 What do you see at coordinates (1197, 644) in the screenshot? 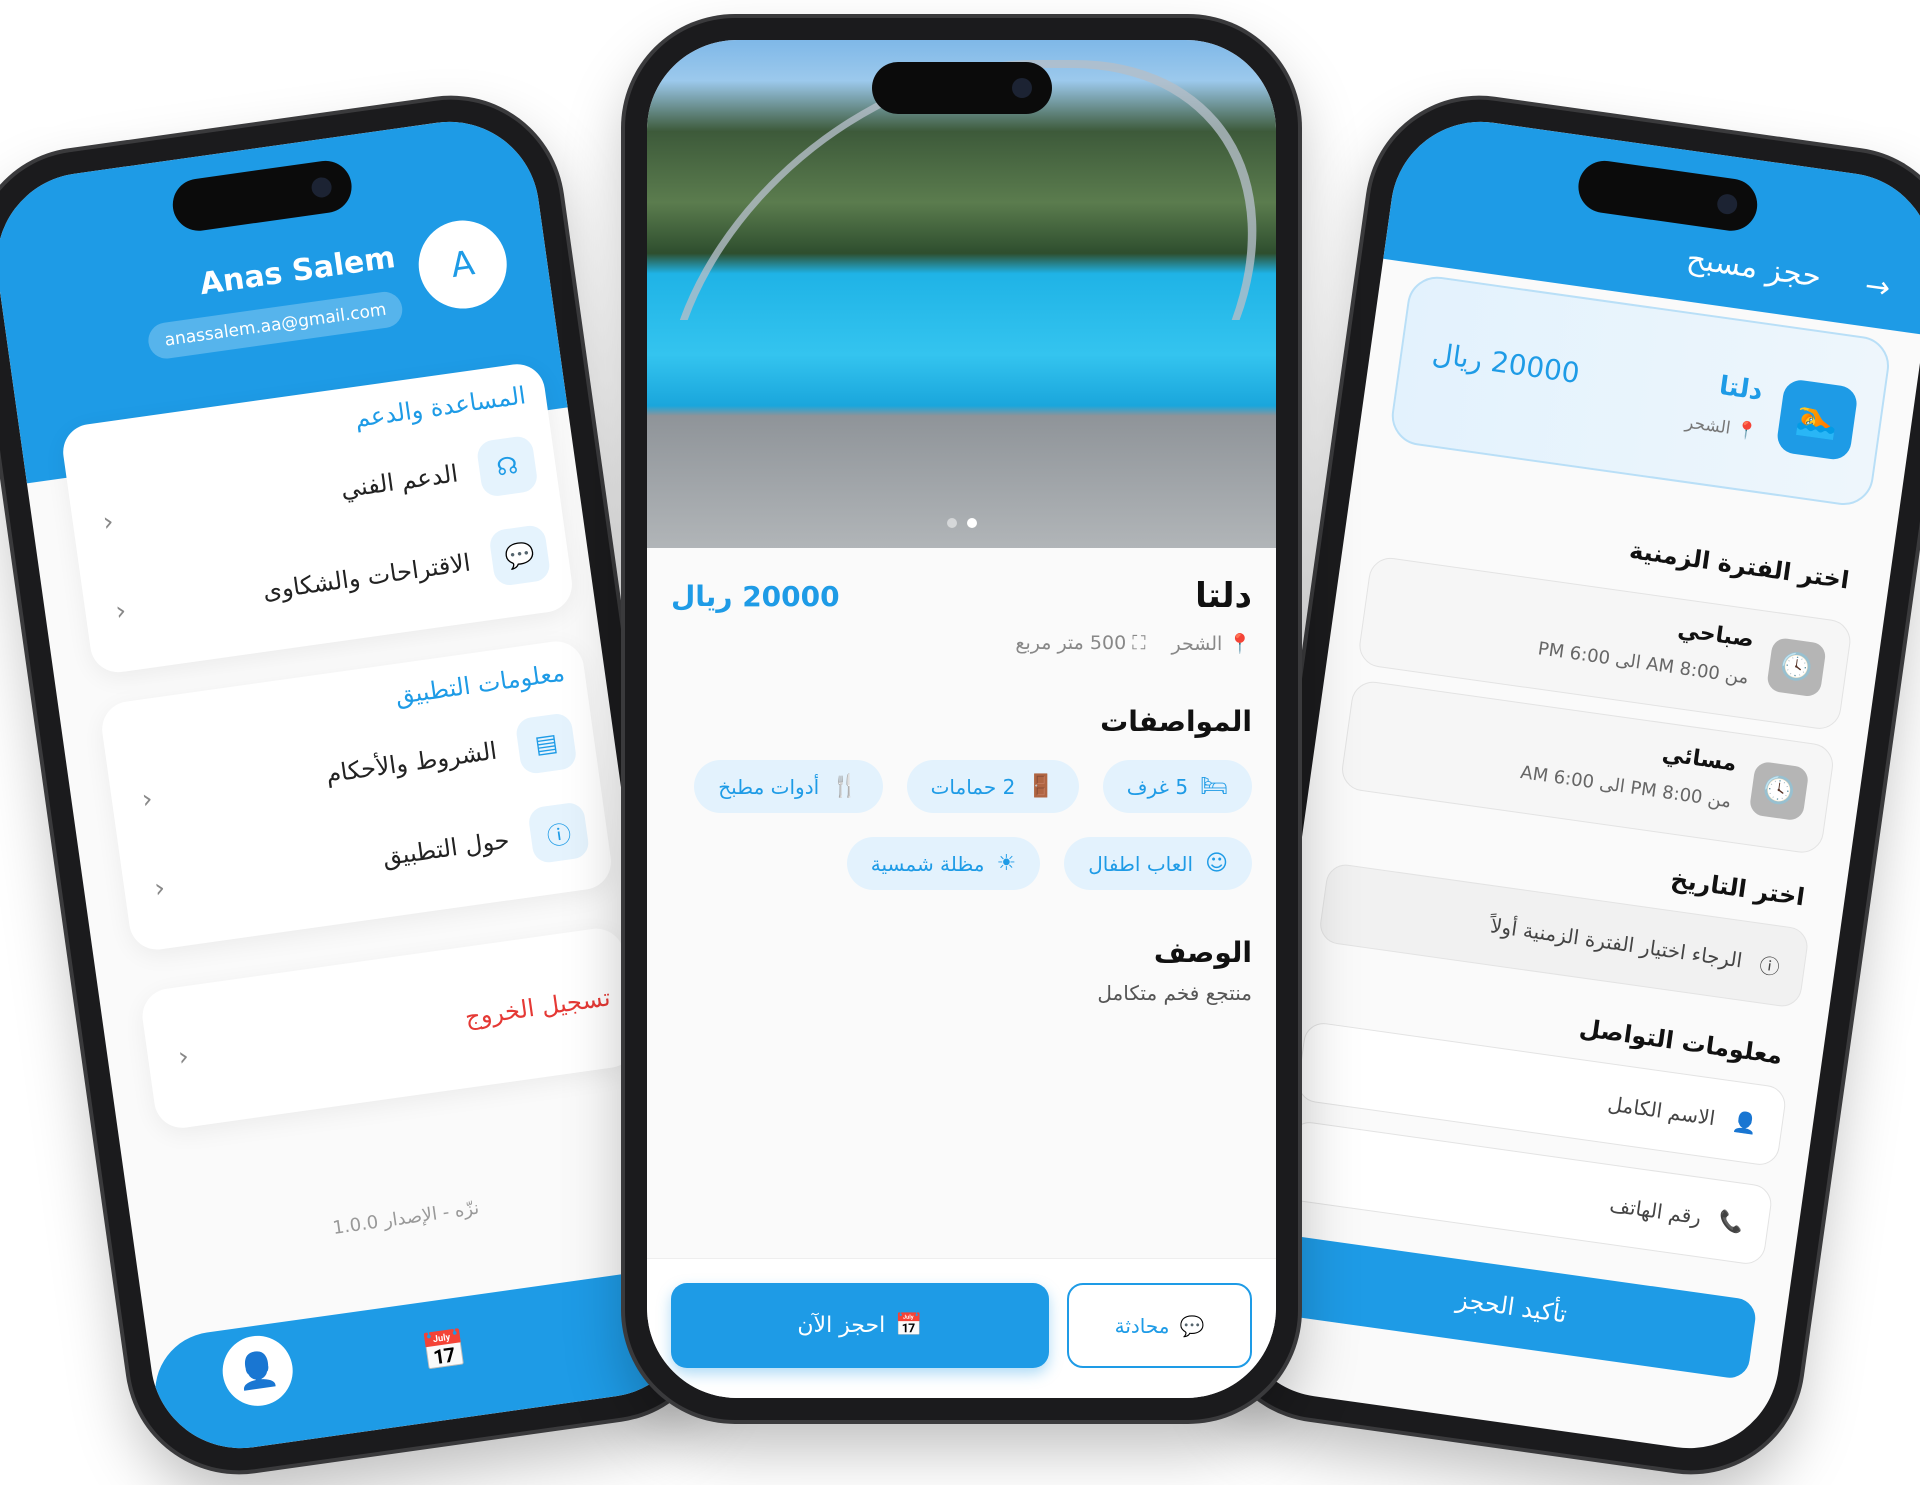
I see `location-text: الشحر` at bounding box center [1197, 644].